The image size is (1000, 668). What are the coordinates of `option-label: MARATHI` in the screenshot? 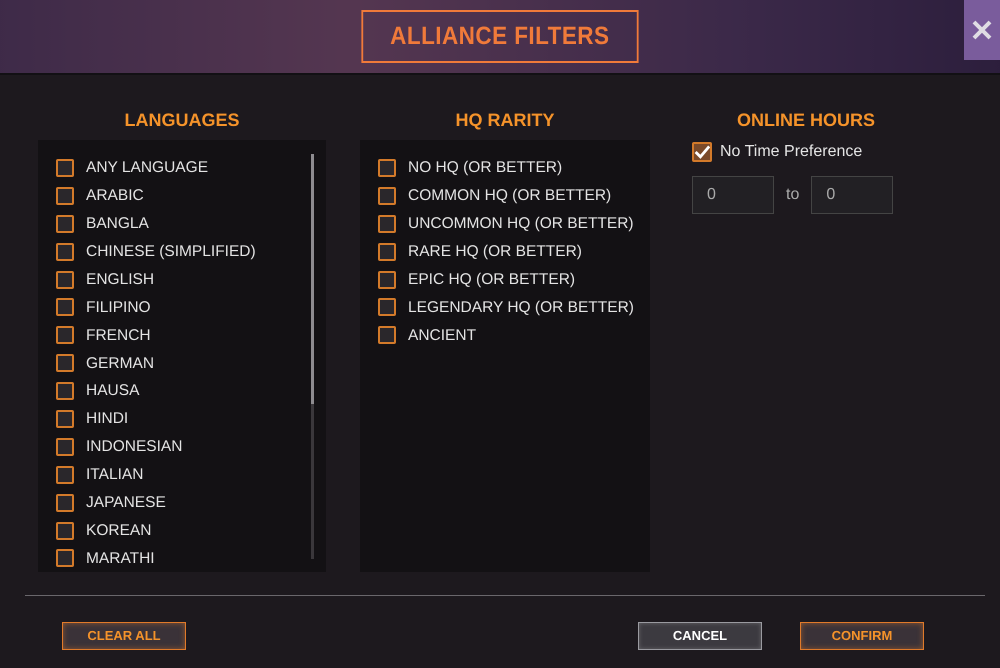 It's located at (120, 558).